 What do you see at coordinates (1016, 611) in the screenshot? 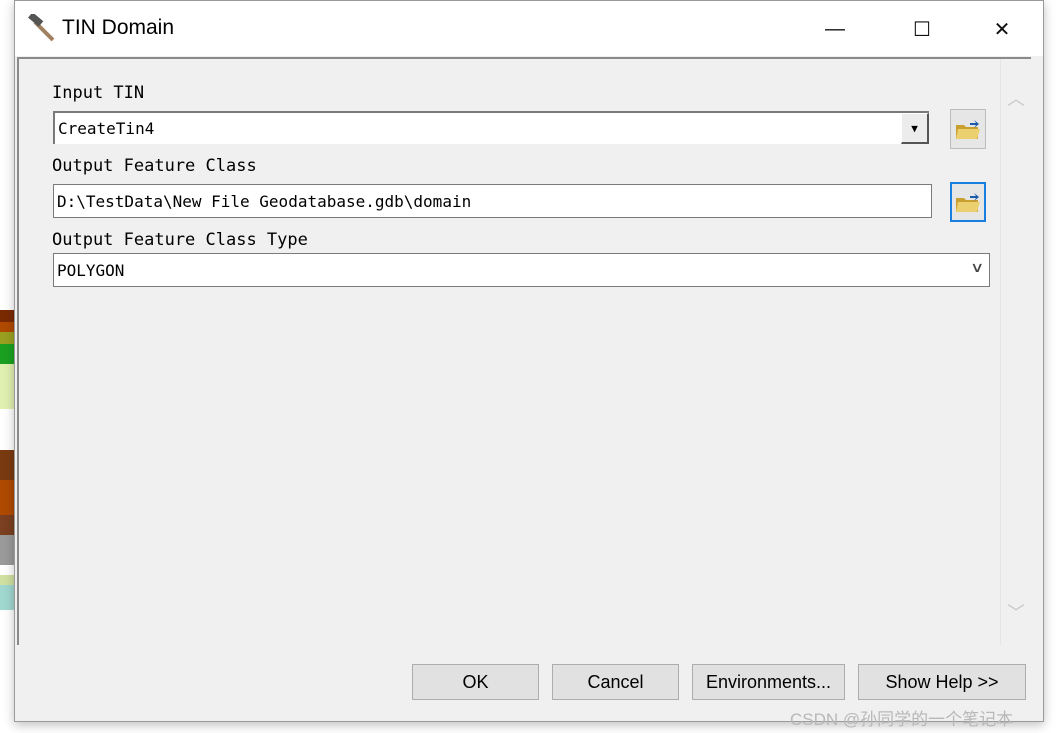
I see `scroll-down-icon: ﹀` at bounding box center [1016, 611].